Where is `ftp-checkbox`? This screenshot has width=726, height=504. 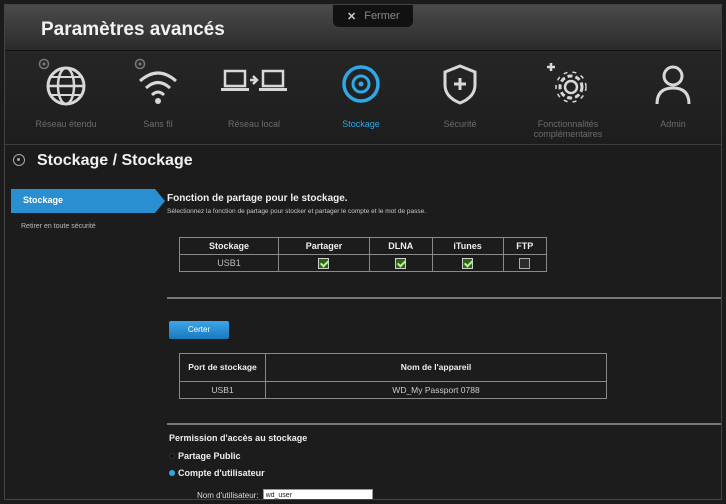
ftp-checkbox is located at coordinates (525, 263).